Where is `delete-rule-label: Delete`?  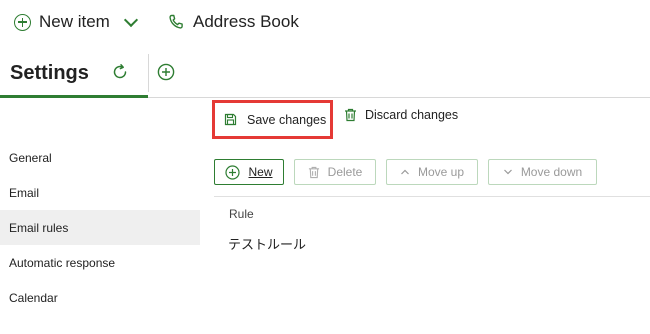 delete-rule-label: Delete is located at coordinates (345, 172).